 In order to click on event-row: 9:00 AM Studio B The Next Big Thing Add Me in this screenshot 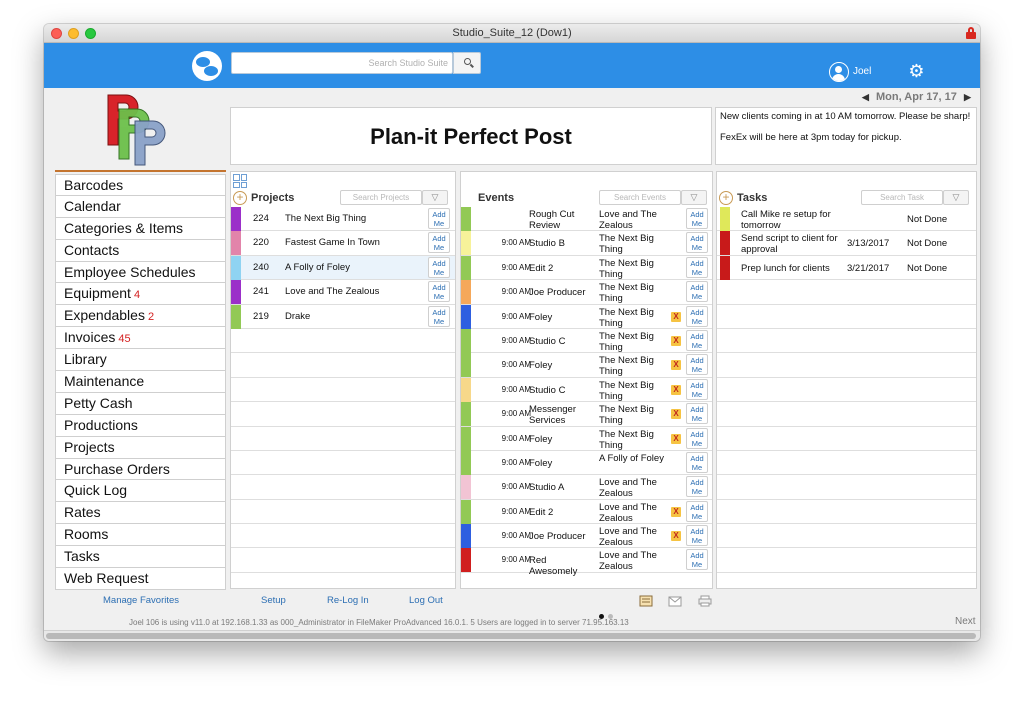, I will do `click(586, 243)`.